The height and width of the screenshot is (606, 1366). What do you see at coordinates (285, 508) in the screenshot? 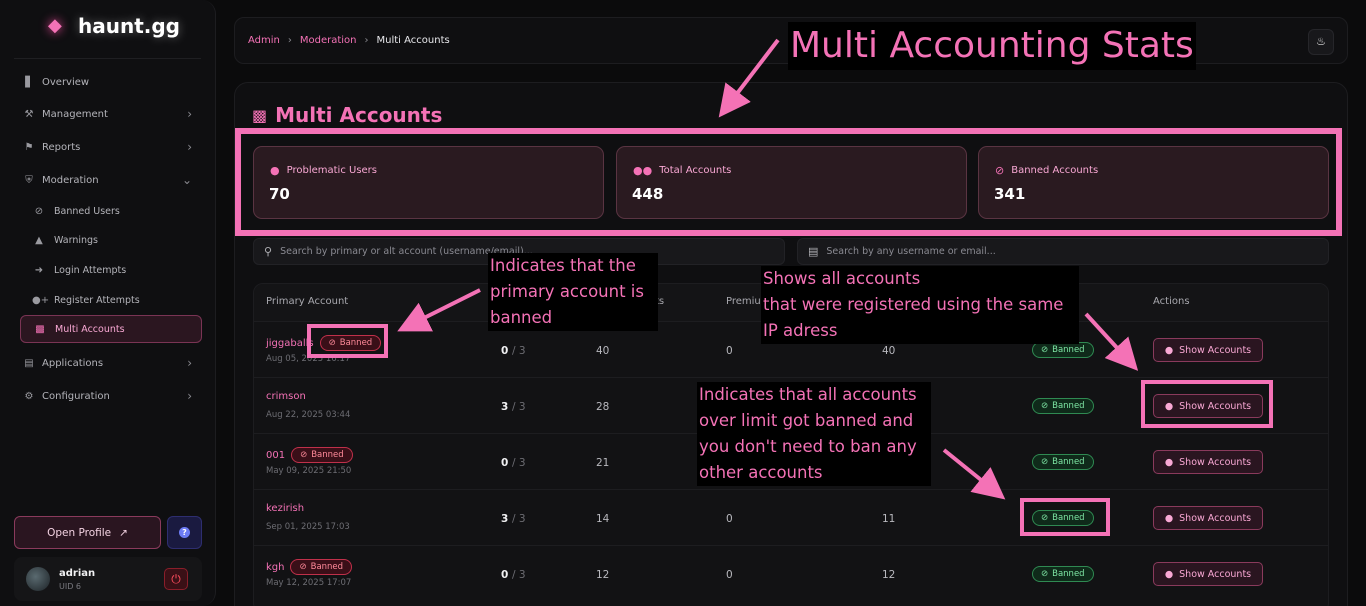
I see `account-name: kezirish` at bounding box center [285, 508].